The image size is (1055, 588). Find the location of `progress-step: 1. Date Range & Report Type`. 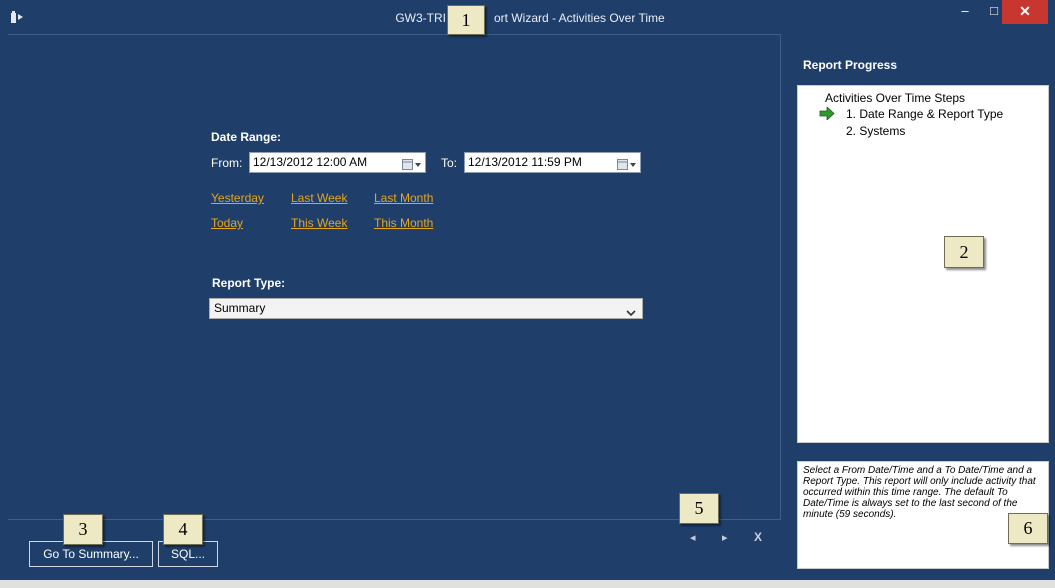

progress-step: 1. Date Range & Report Type is located at coordinates (925, 114).